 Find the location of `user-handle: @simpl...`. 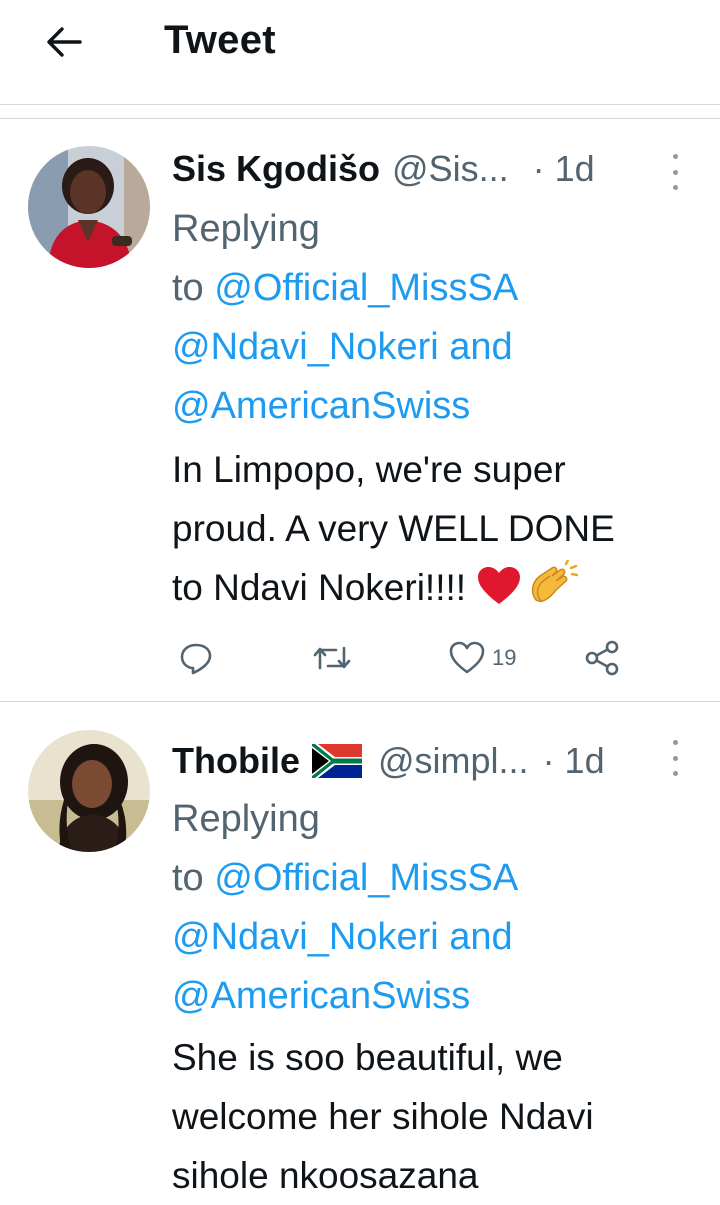

user-handle: @simpl... is located at coordinates (453, 761).